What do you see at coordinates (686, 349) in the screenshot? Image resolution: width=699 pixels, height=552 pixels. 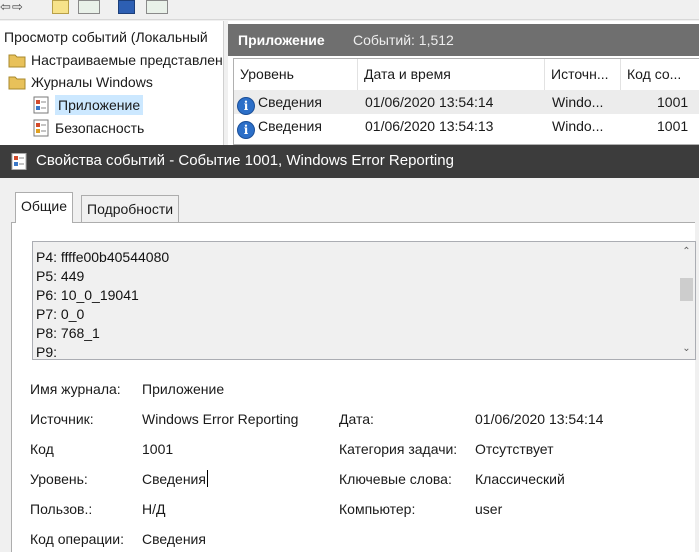 I see `chevron-down-icon: ⌄` at bounding box center [686, 349].